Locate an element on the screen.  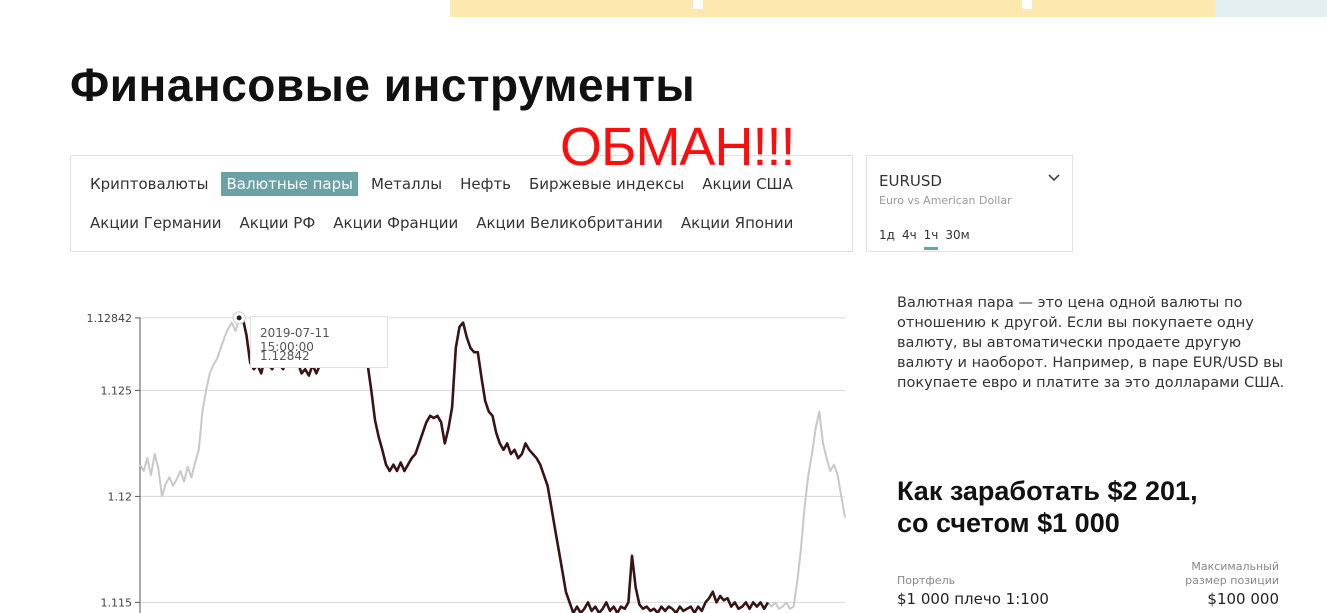
earn-heading: Как заработать $2 201, со счетом $1 000 is located at coordinates (1097, 507).